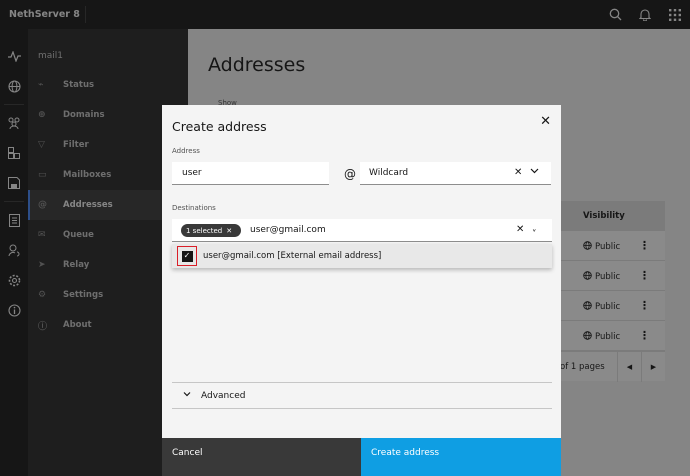 The width and height of the screenshot is (690, 476). What do you see at coordinates (362, 395) in the screenshot?
I see `advanced-accordion: Advanced` at bounding box center [362, 395].